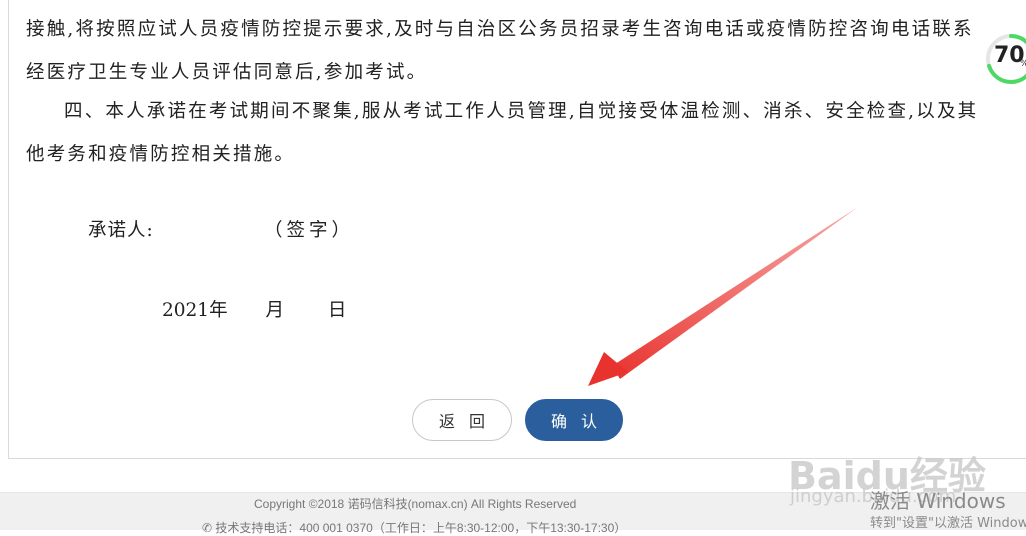  What do you see at coordinates (948, 523) in the screenshot?
I see `activate-windows-subtitle: 转到"设置"以激活 Windows。` at bounding box center [948, 523].